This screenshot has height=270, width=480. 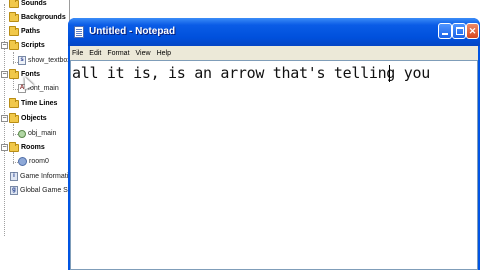 I want to click on notepad-app-icon, so click(x=79, y=32).